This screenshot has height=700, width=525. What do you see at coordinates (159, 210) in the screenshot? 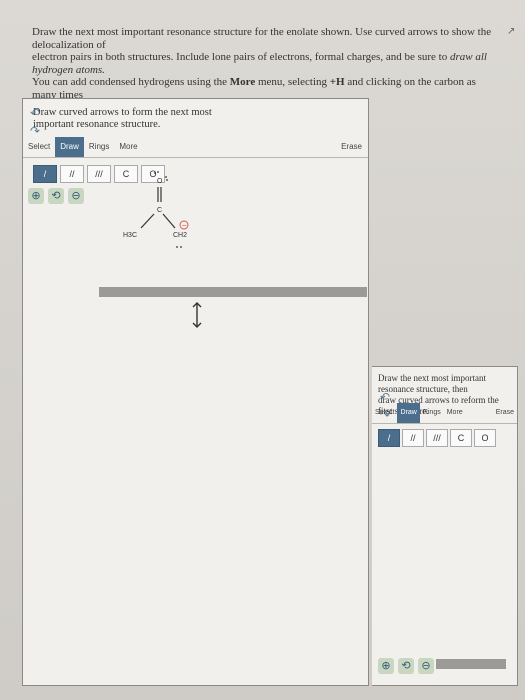
I see `carbon-atom-label: C` at bounding box center [159, 210].